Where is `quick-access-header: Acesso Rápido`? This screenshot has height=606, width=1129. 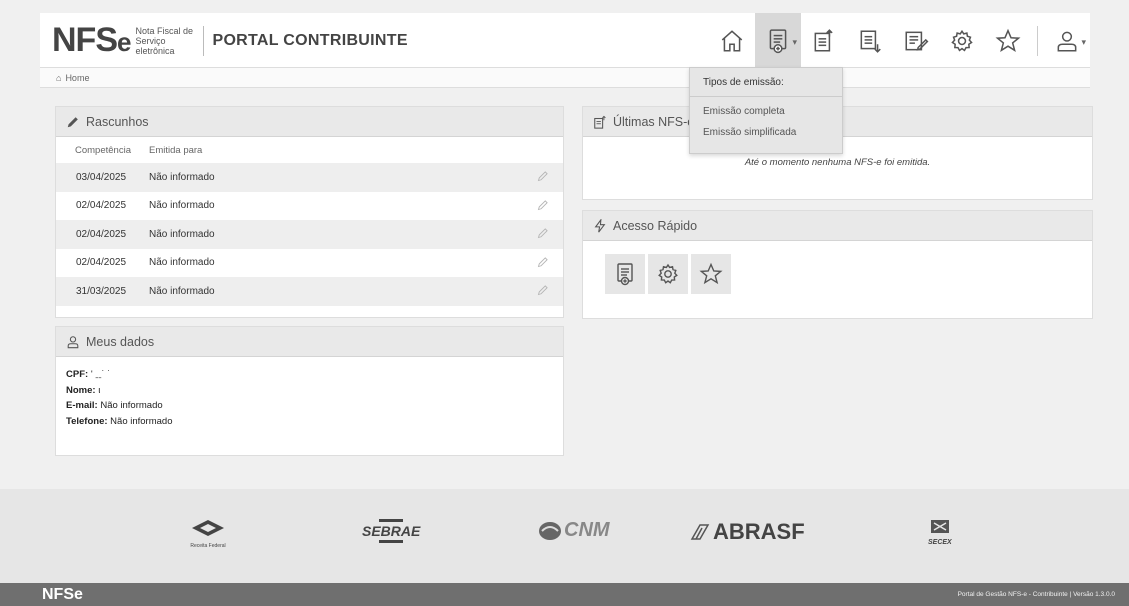
quick-access-header: Acesso Rápido is located at coordinates (837, 226).